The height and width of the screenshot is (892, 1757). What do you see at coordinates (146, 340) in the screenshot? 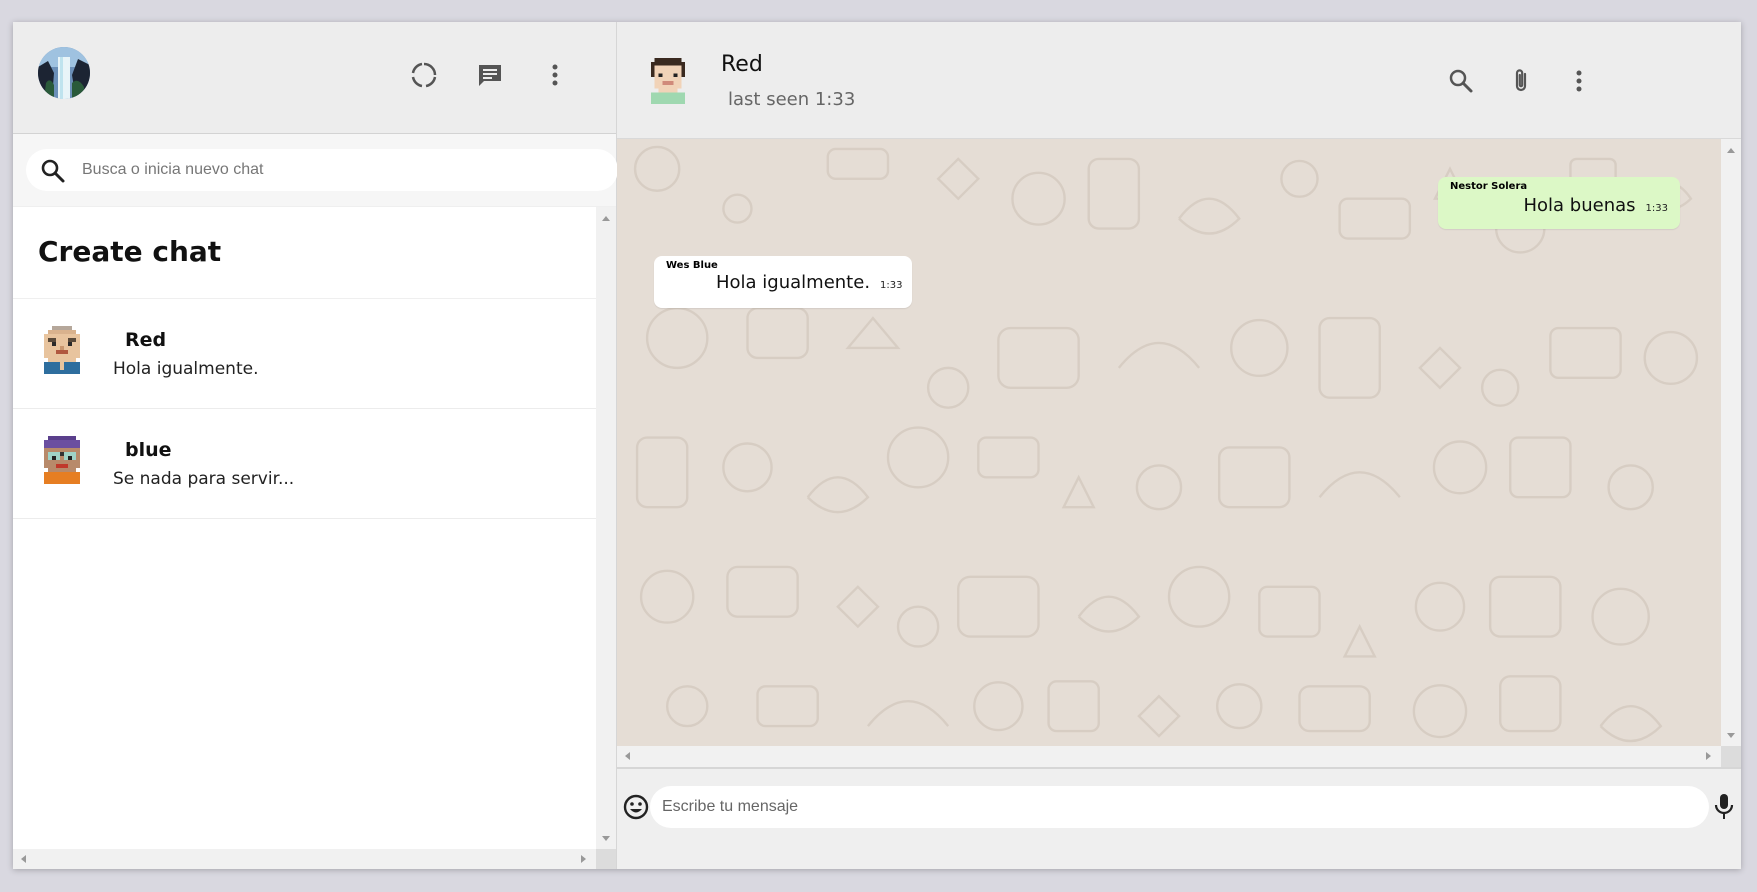
I see `chat-name: Red` at bounding box center [146, 340].